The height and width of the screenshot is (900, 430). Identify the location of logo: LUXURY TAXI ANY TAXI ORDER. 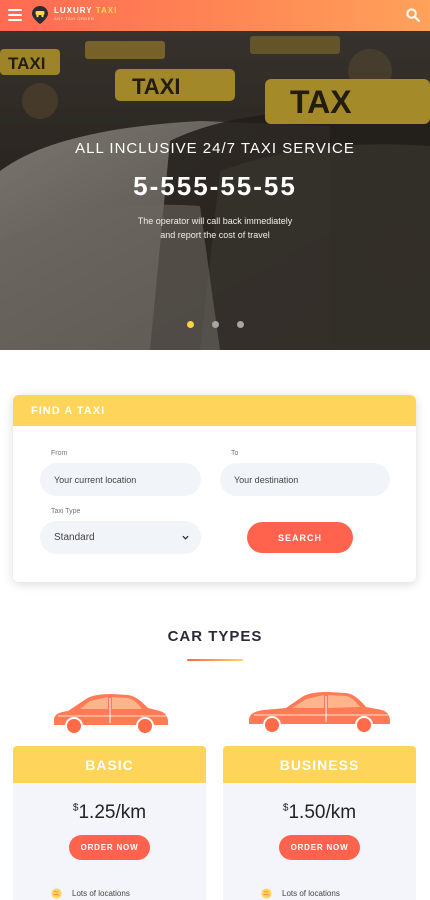
(85, 14).